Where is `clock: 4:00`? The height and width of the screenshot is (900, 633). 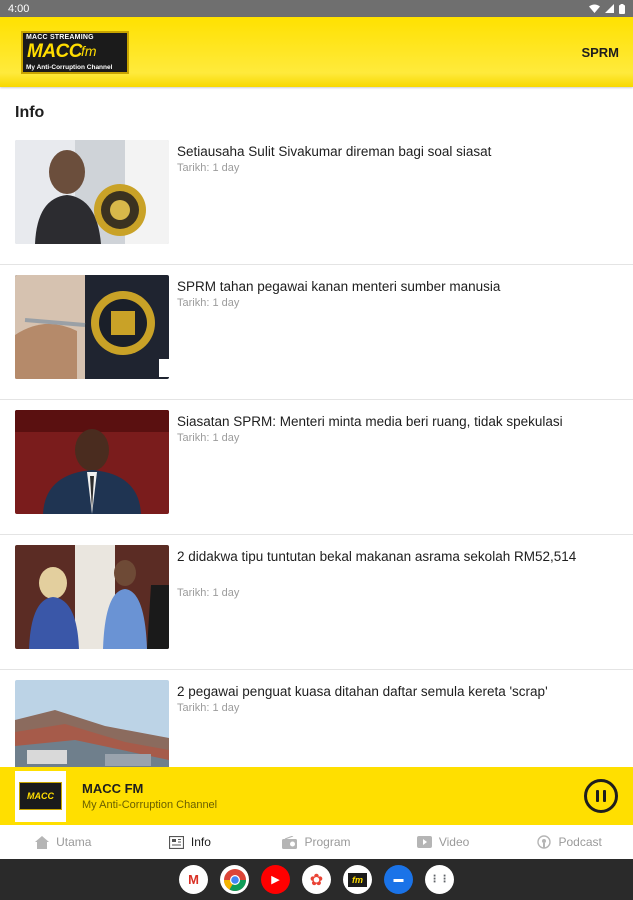
clock: 4:00 is located at coordinates (19, 8).